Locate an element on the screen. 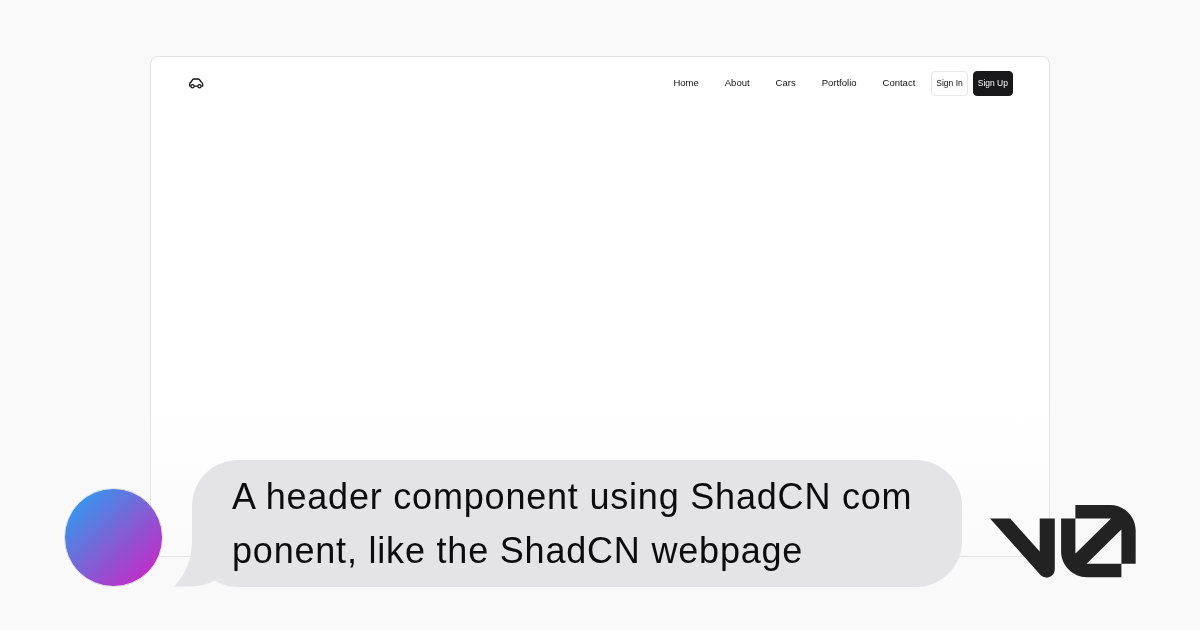  nav-link: About is located at coordinates (737, 83).